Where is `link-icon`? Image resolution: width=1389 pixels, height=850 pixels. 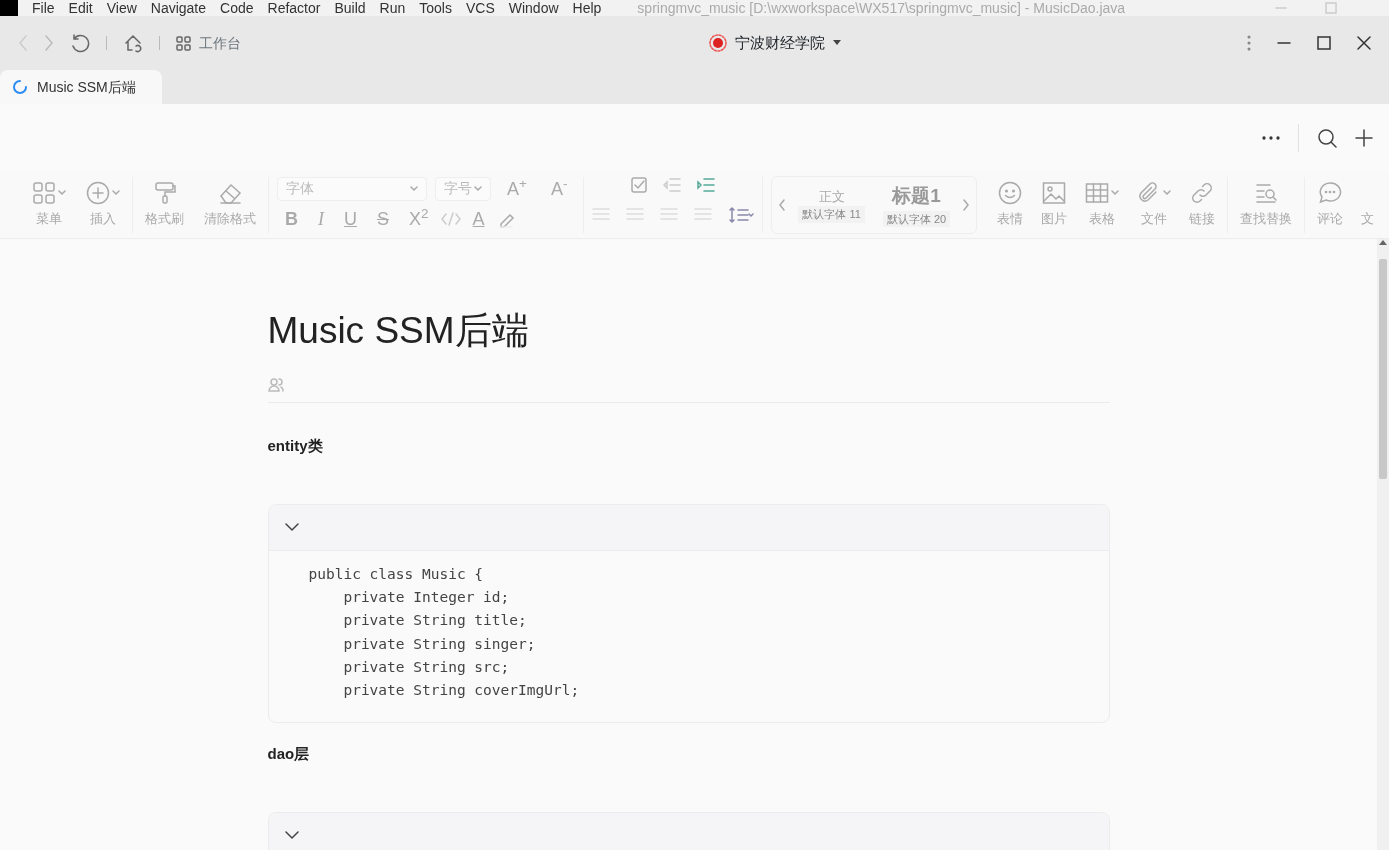
link-icon is located at coordinates (1202, 192).